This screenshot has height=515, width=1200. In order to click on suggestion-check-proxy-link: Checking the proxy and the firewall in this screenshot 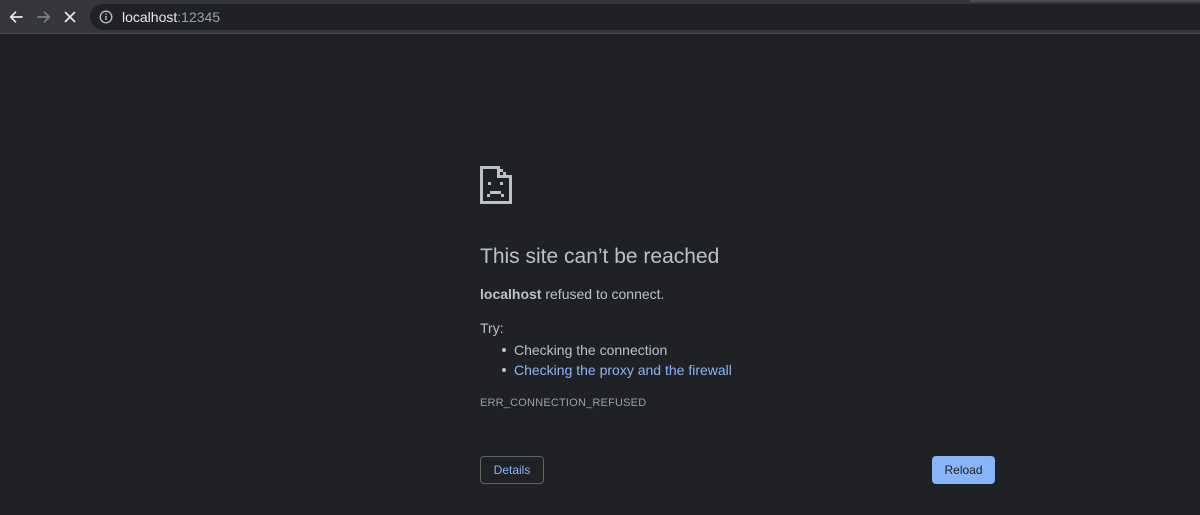, I will do `click(617, 370)`.